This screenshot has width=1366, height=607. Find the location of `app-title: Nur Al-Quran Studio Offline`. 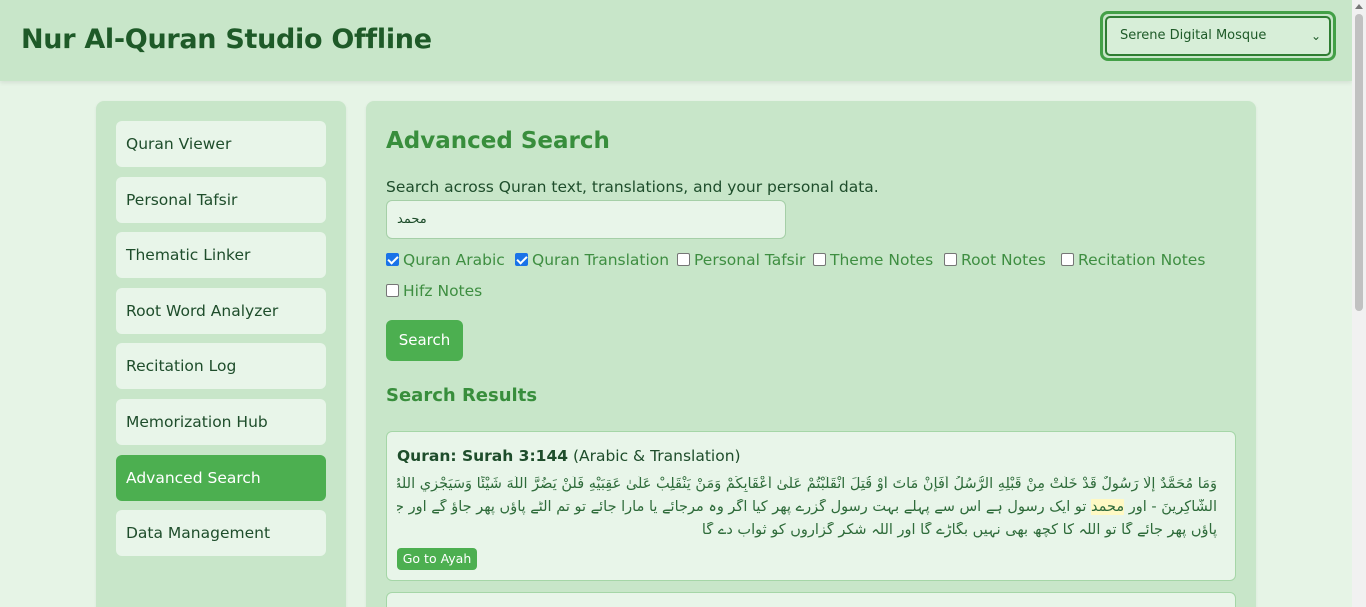

app-title: Nur Al-Quran Studio Offline is located at coordinates (226, 39).